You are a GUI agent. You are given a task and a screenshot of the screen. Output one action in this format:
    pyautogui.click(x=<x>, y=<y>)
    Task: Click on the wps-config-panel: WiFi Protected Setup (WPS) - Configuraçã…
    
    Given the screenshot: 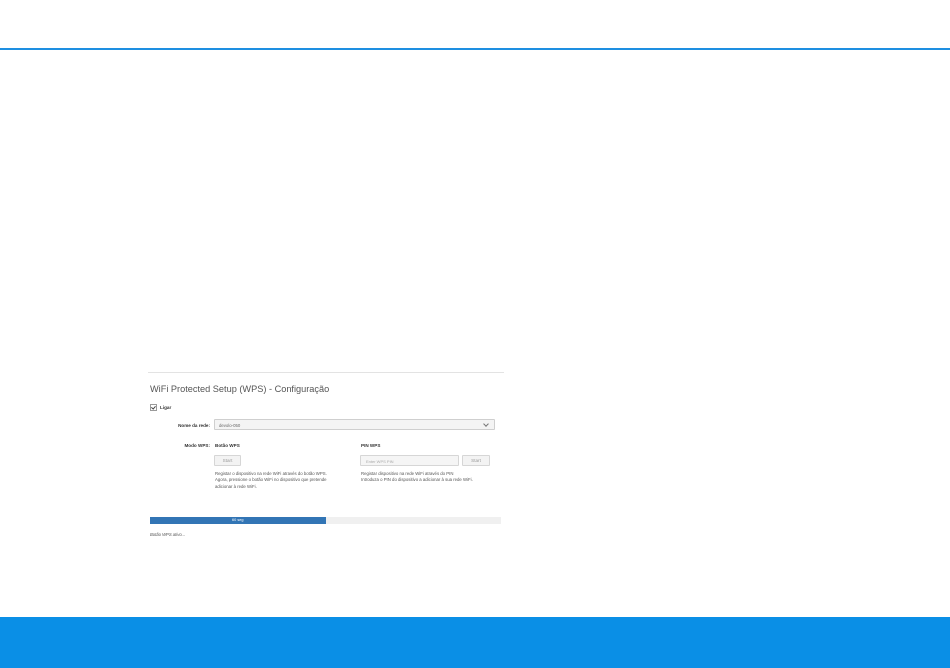 What is the action you would take?
    pyautogui.click(x=326, y=458)
    